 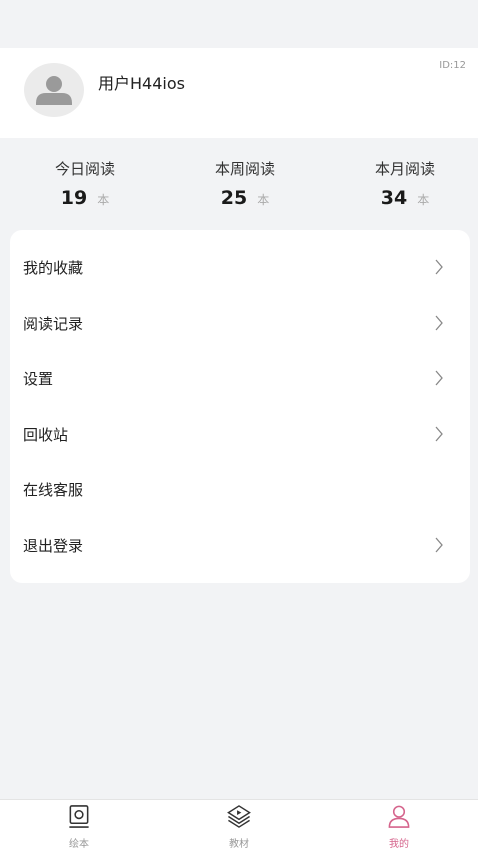 What do you see at coordinates (141, 83) in the screenshot?
I see `username: 用户H44ios` at bounding box center [141, 83].